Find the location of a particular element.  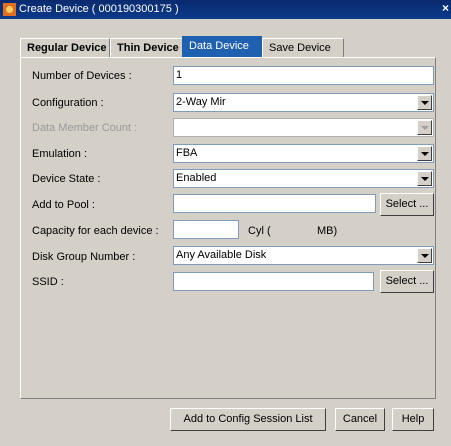

ssid-input is located at coordinates (273, 281).